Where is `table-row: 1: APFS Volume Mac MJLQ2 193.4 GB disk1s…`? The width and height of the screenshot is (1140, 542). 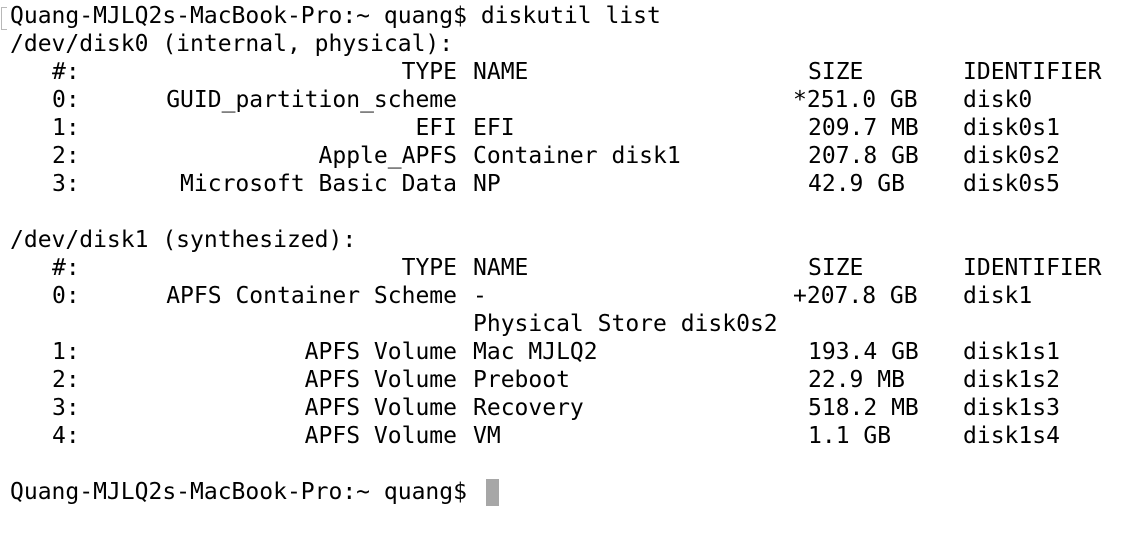
table-row: 1: APFS Volume Mac MJLQ2 193.4 GB disk1s… is located at coordinates (570, 352).